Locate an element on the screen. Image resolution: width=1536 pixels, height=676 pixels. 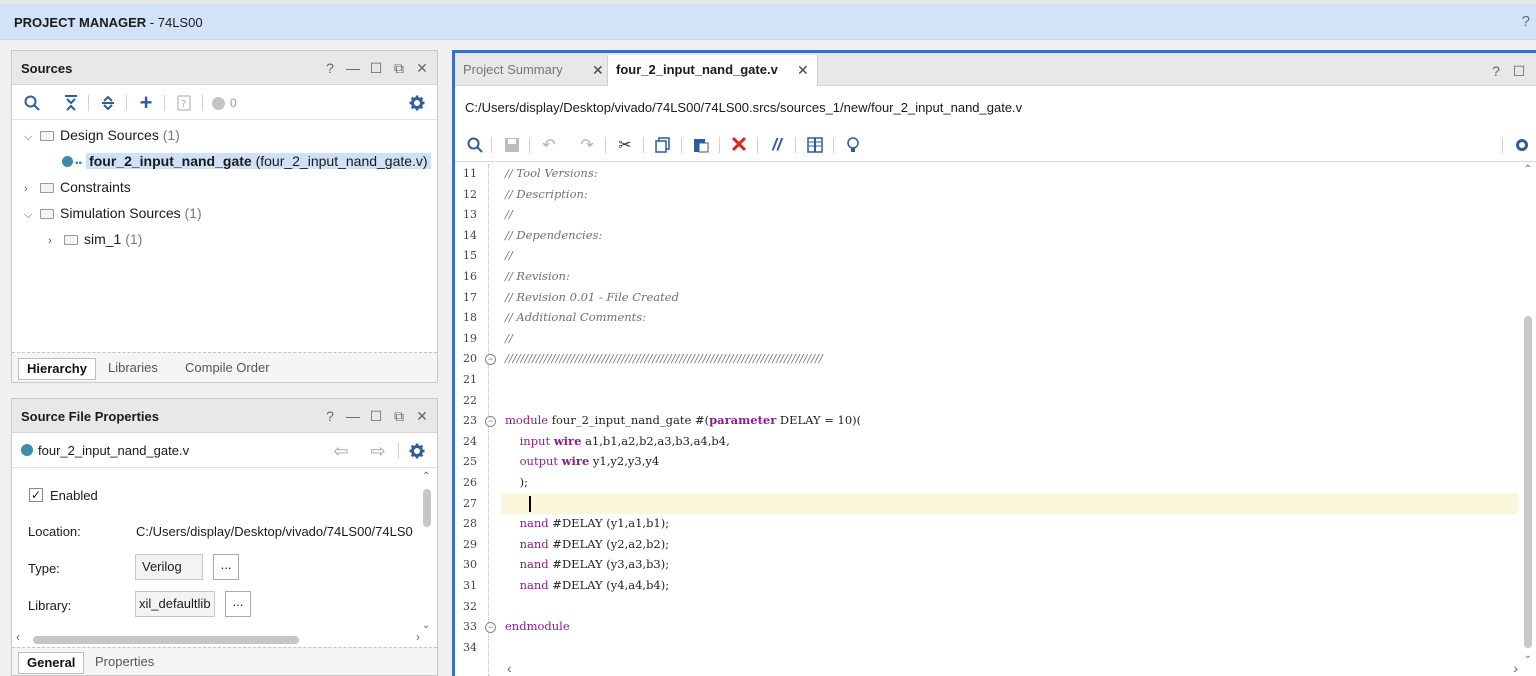
tab-four-2-input-nand-gate: four_2_input_nand_gate.v ✕ is located at coordinates (712, 70).